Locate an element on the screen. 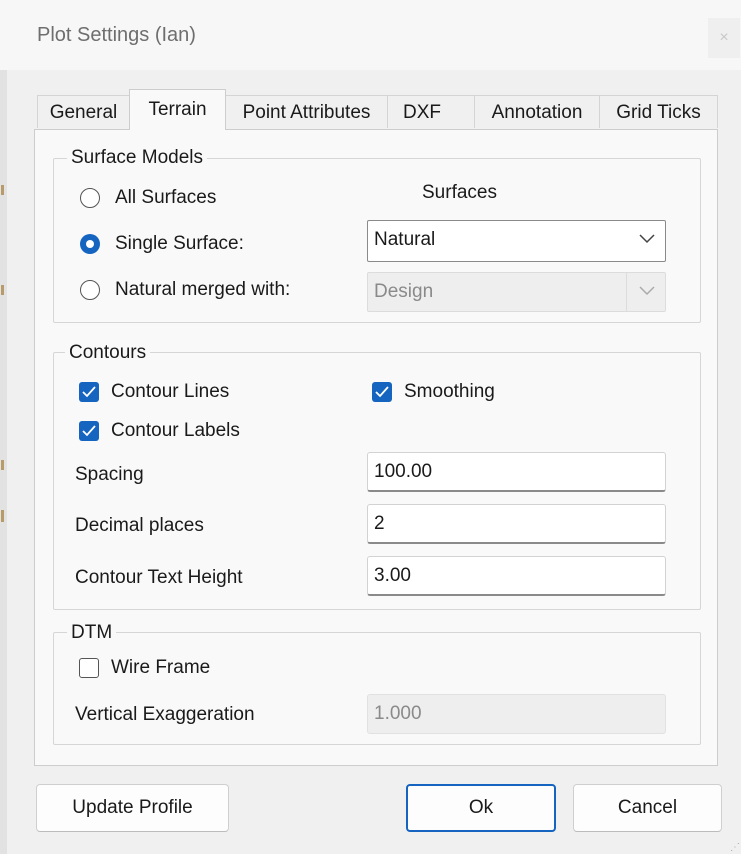  window-title: Plot Settings (Ian) is located at coordinates (116, 35).